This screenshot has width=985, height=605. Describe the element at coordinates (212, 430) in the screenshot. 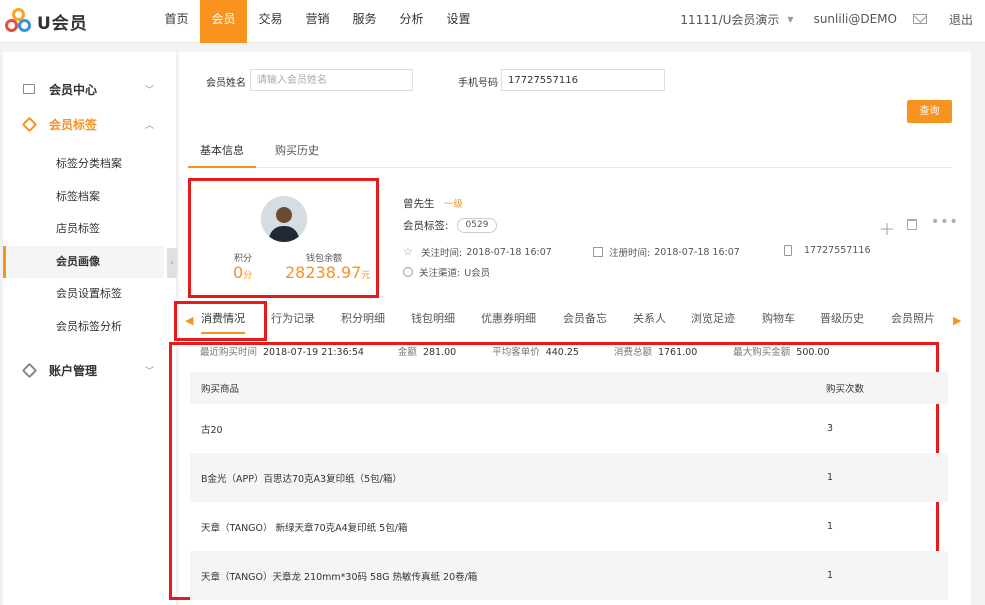

I see `product-name: 古20` at that location.